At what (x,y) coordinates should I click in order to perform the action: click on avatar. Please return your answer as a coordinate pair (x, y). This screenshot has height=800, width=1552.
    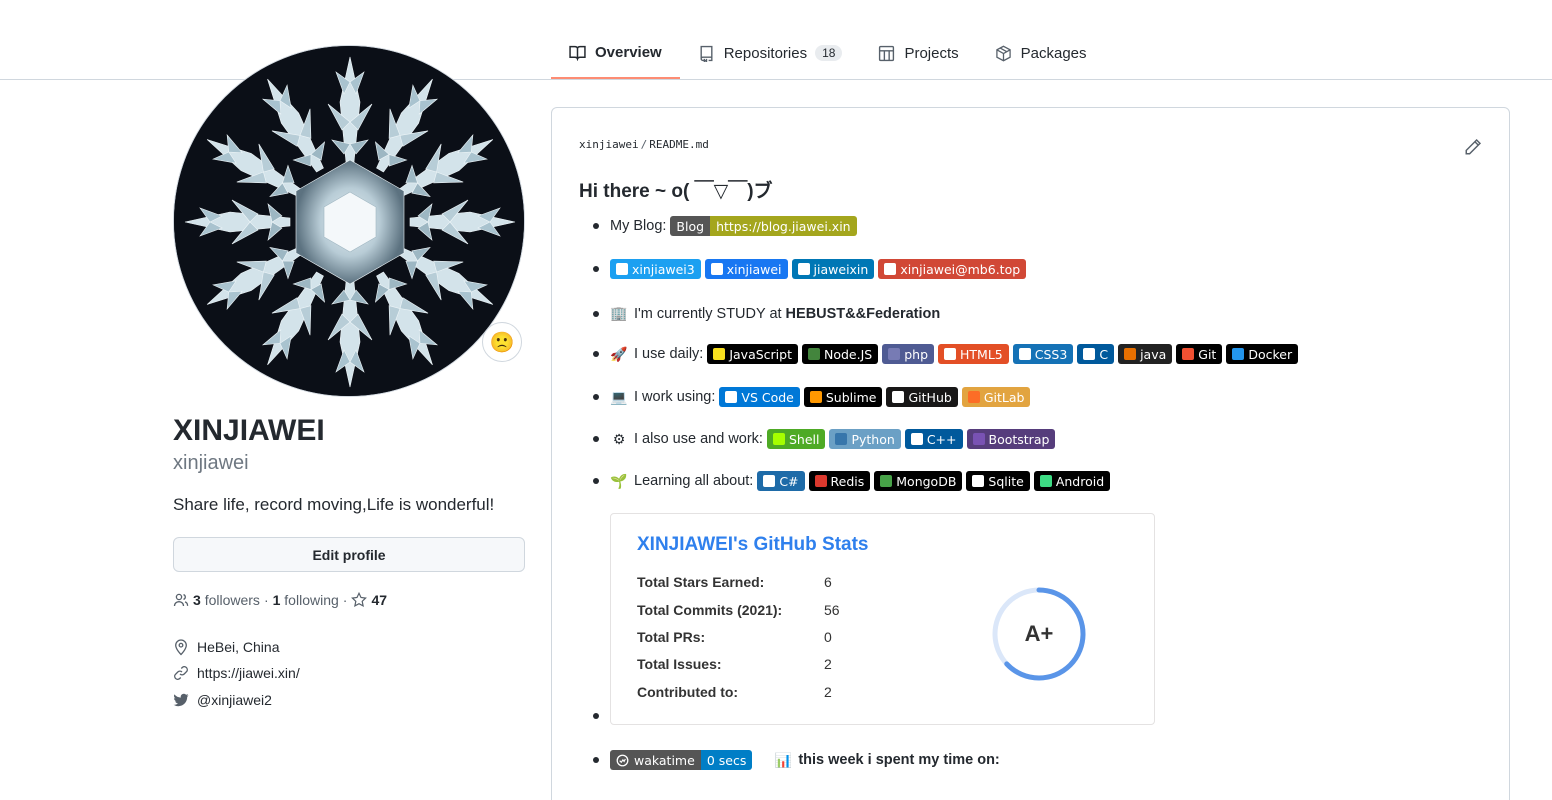
    Looking at the image, I should click on (349, 221).